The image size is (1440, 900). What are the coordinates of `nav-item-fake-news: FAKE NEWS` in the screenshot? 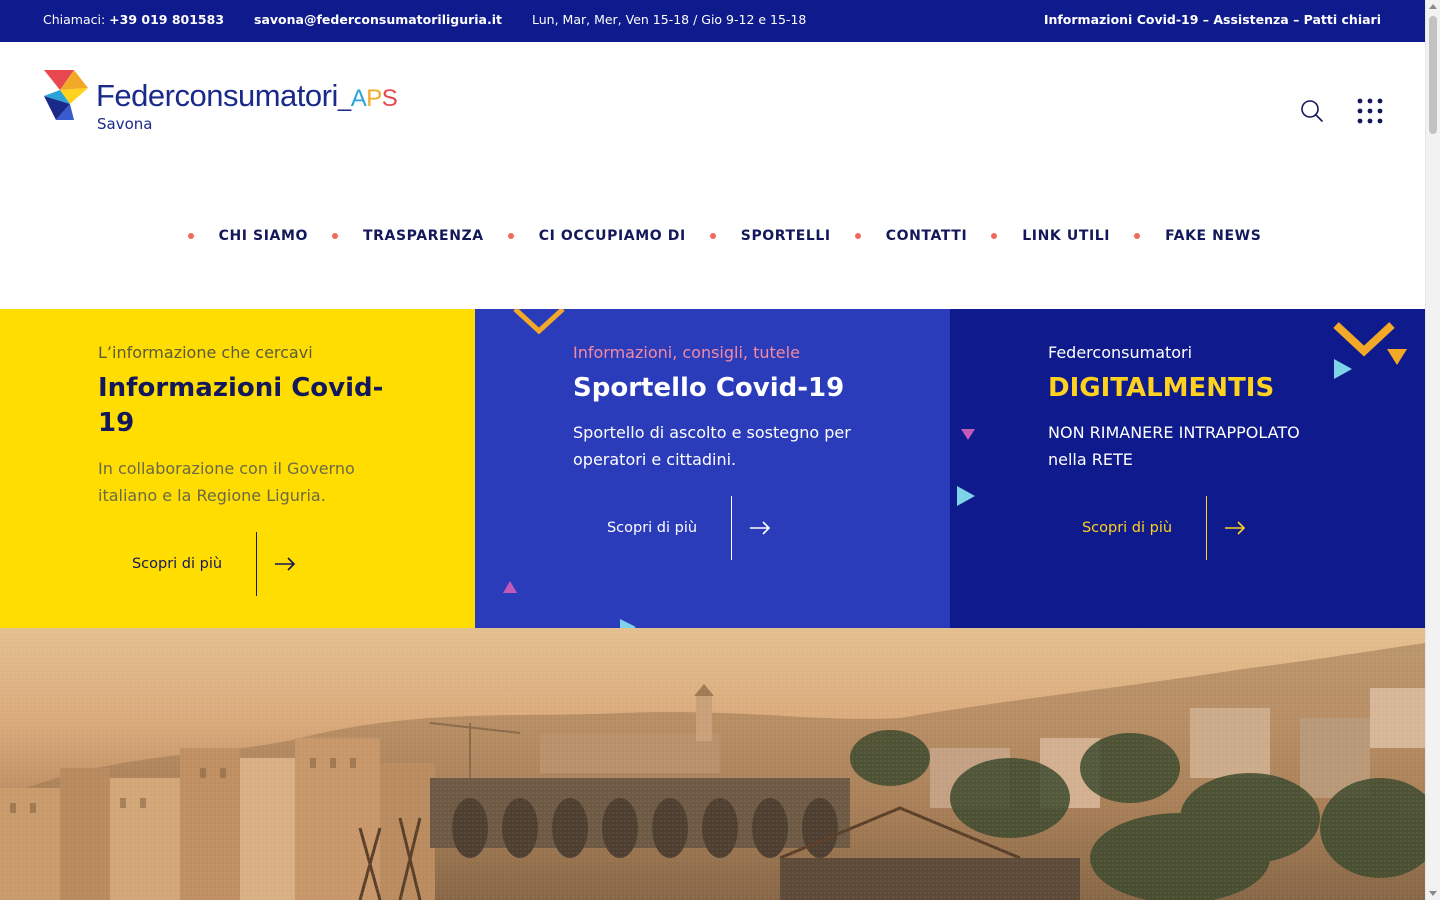 It's located at (1213, 236).